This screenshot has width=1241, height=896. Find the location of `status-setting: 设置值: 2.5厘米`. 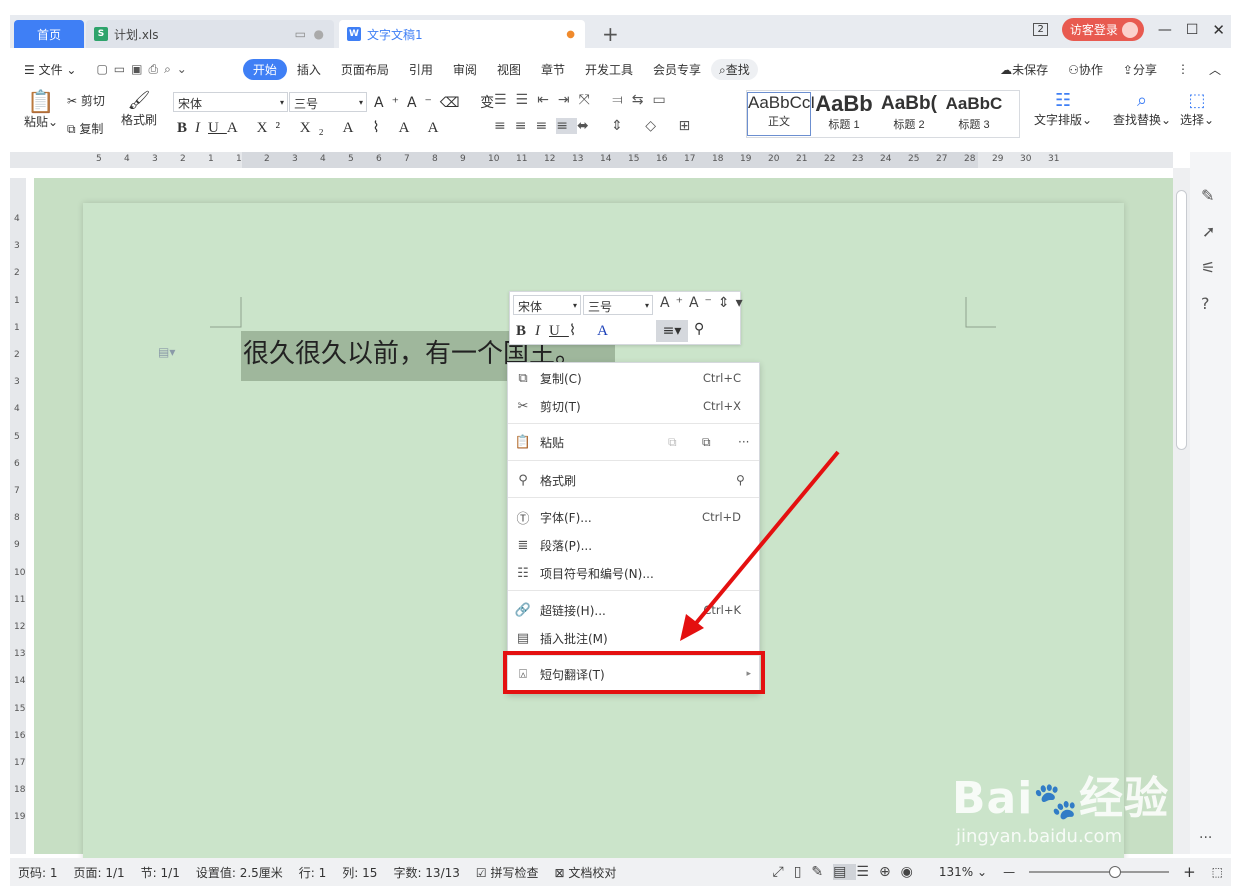

status-setting: 设置值: 2.5厘米 is located at coordinates (239, 872).